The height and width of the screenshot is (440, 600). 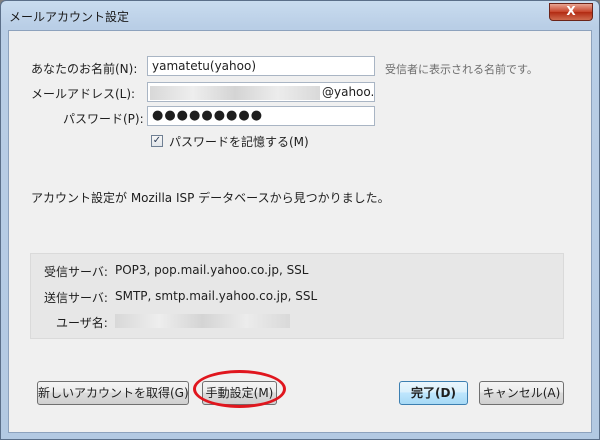 I want to click on email-label: メールアドレス(L):, so click(x=83, y=94).